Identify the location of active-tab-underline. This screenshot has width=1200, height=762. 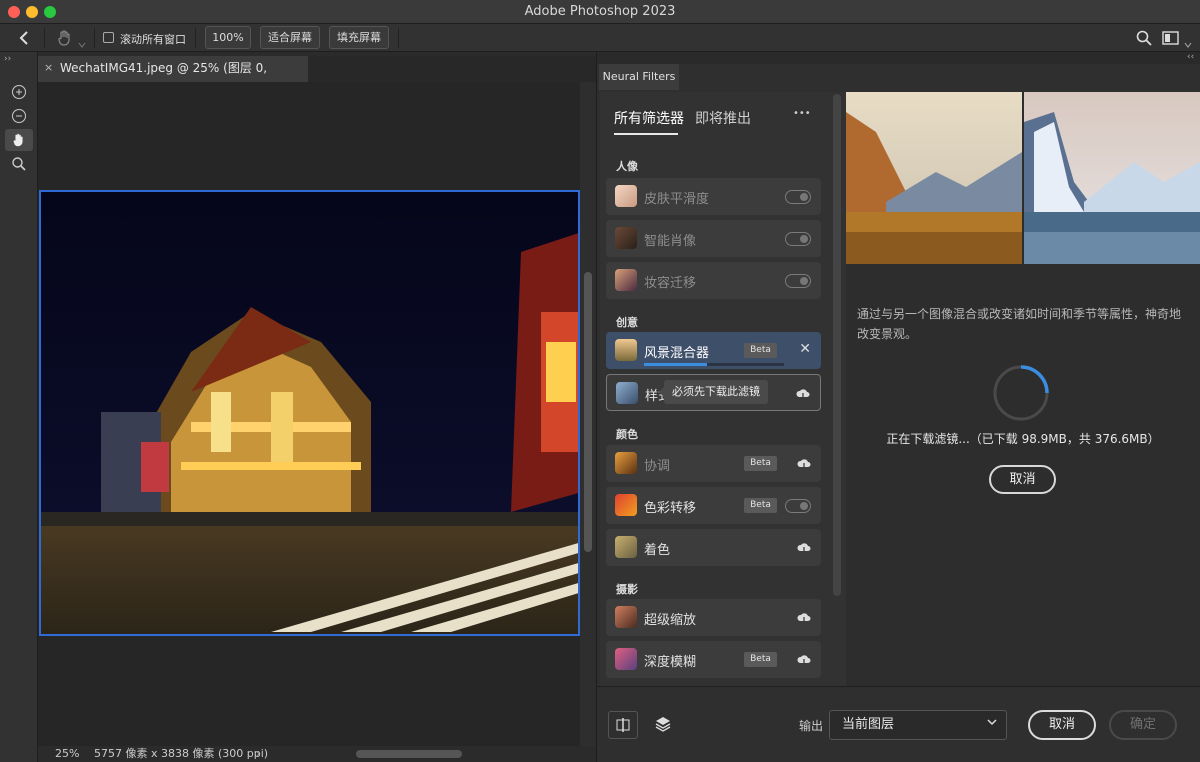
(646, 134).